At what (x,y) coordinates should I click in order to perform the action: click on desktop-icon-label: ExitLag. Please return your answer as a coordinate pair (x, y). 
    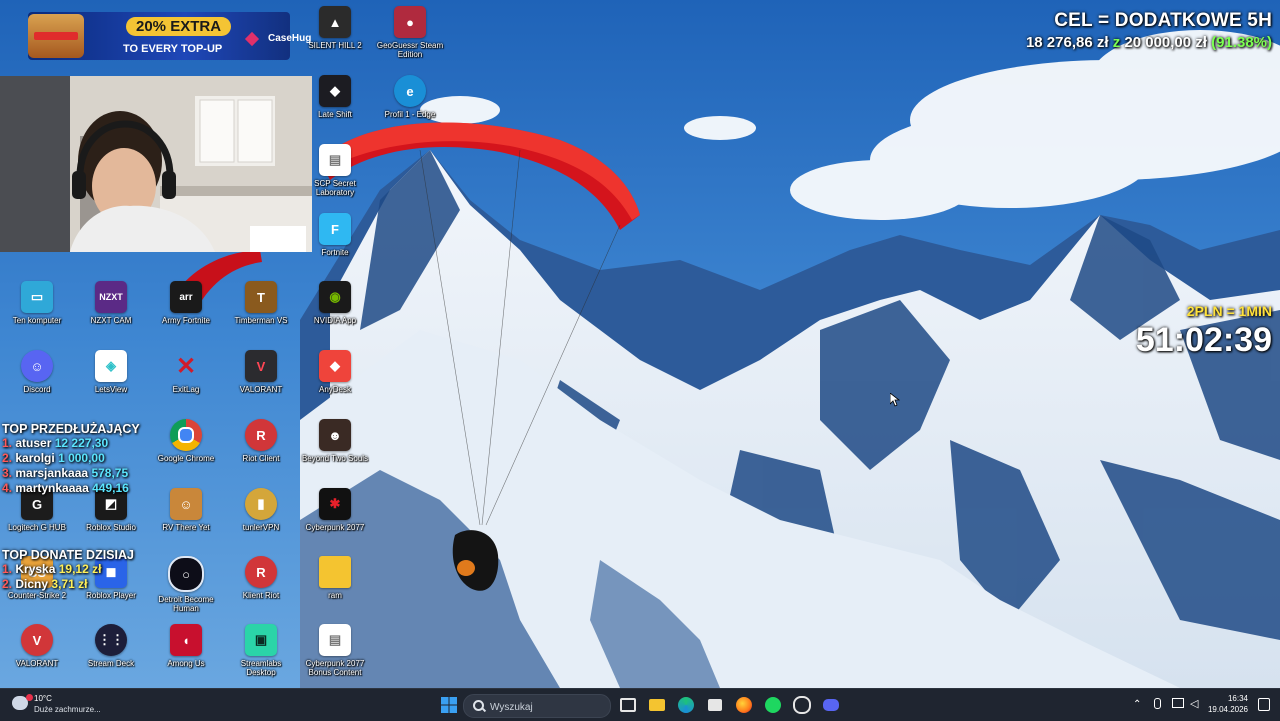
    Looking at the image, I should click on (186, 389).